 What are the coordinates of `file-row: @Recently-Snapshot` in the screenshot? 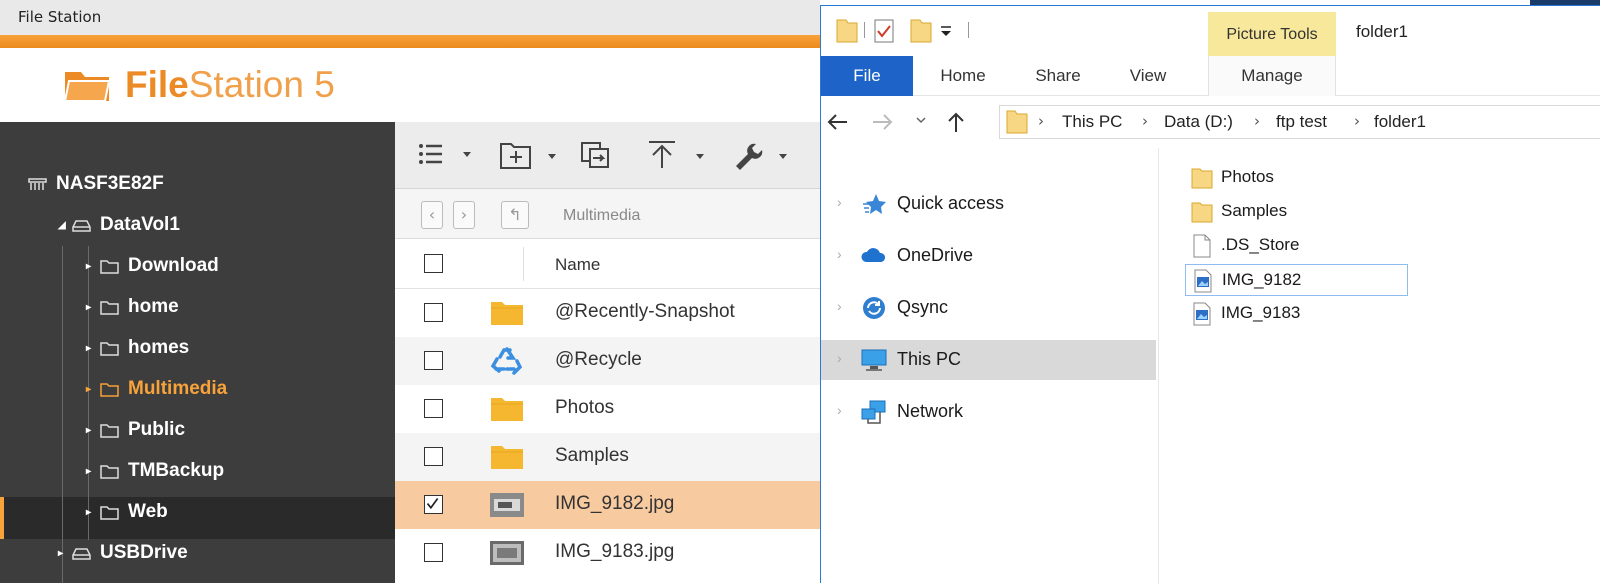 It's located at (607, 313).